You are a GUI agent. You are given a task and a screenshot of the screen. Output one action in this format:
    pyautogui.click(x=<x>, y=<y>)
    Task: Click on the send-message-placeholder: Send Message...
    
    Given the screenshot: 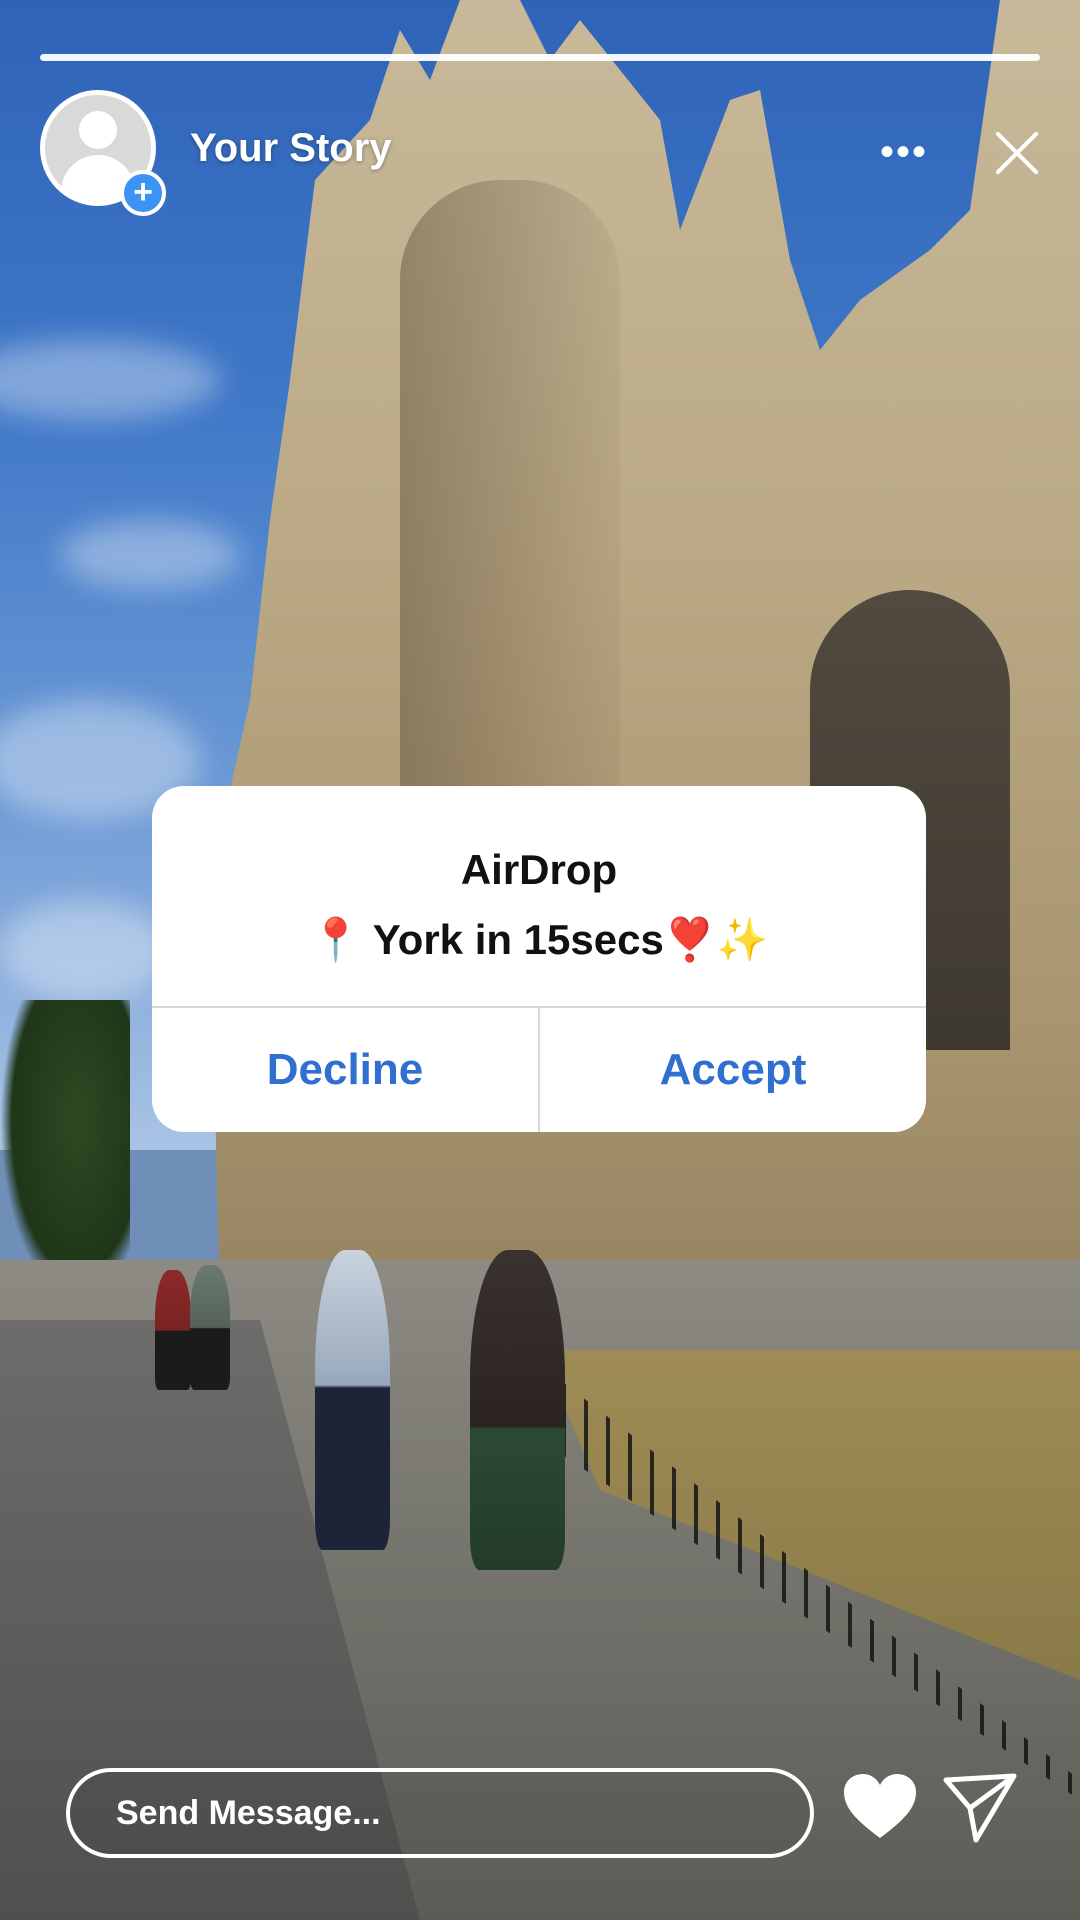 What is the action you would take?
    pyautogui.click(x=248, y=1813)
    